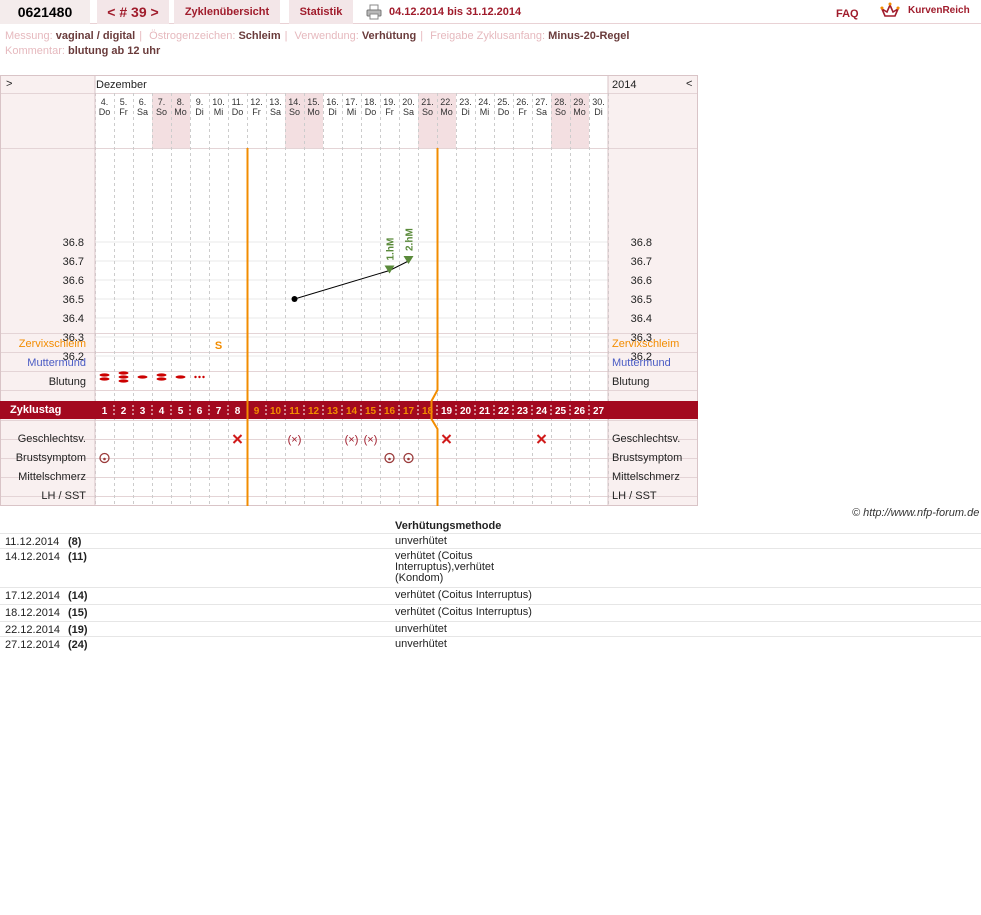  Describe the element at coordinates (485, 411) in the screenshot. I see `cycle-day-label: 21` at that location.